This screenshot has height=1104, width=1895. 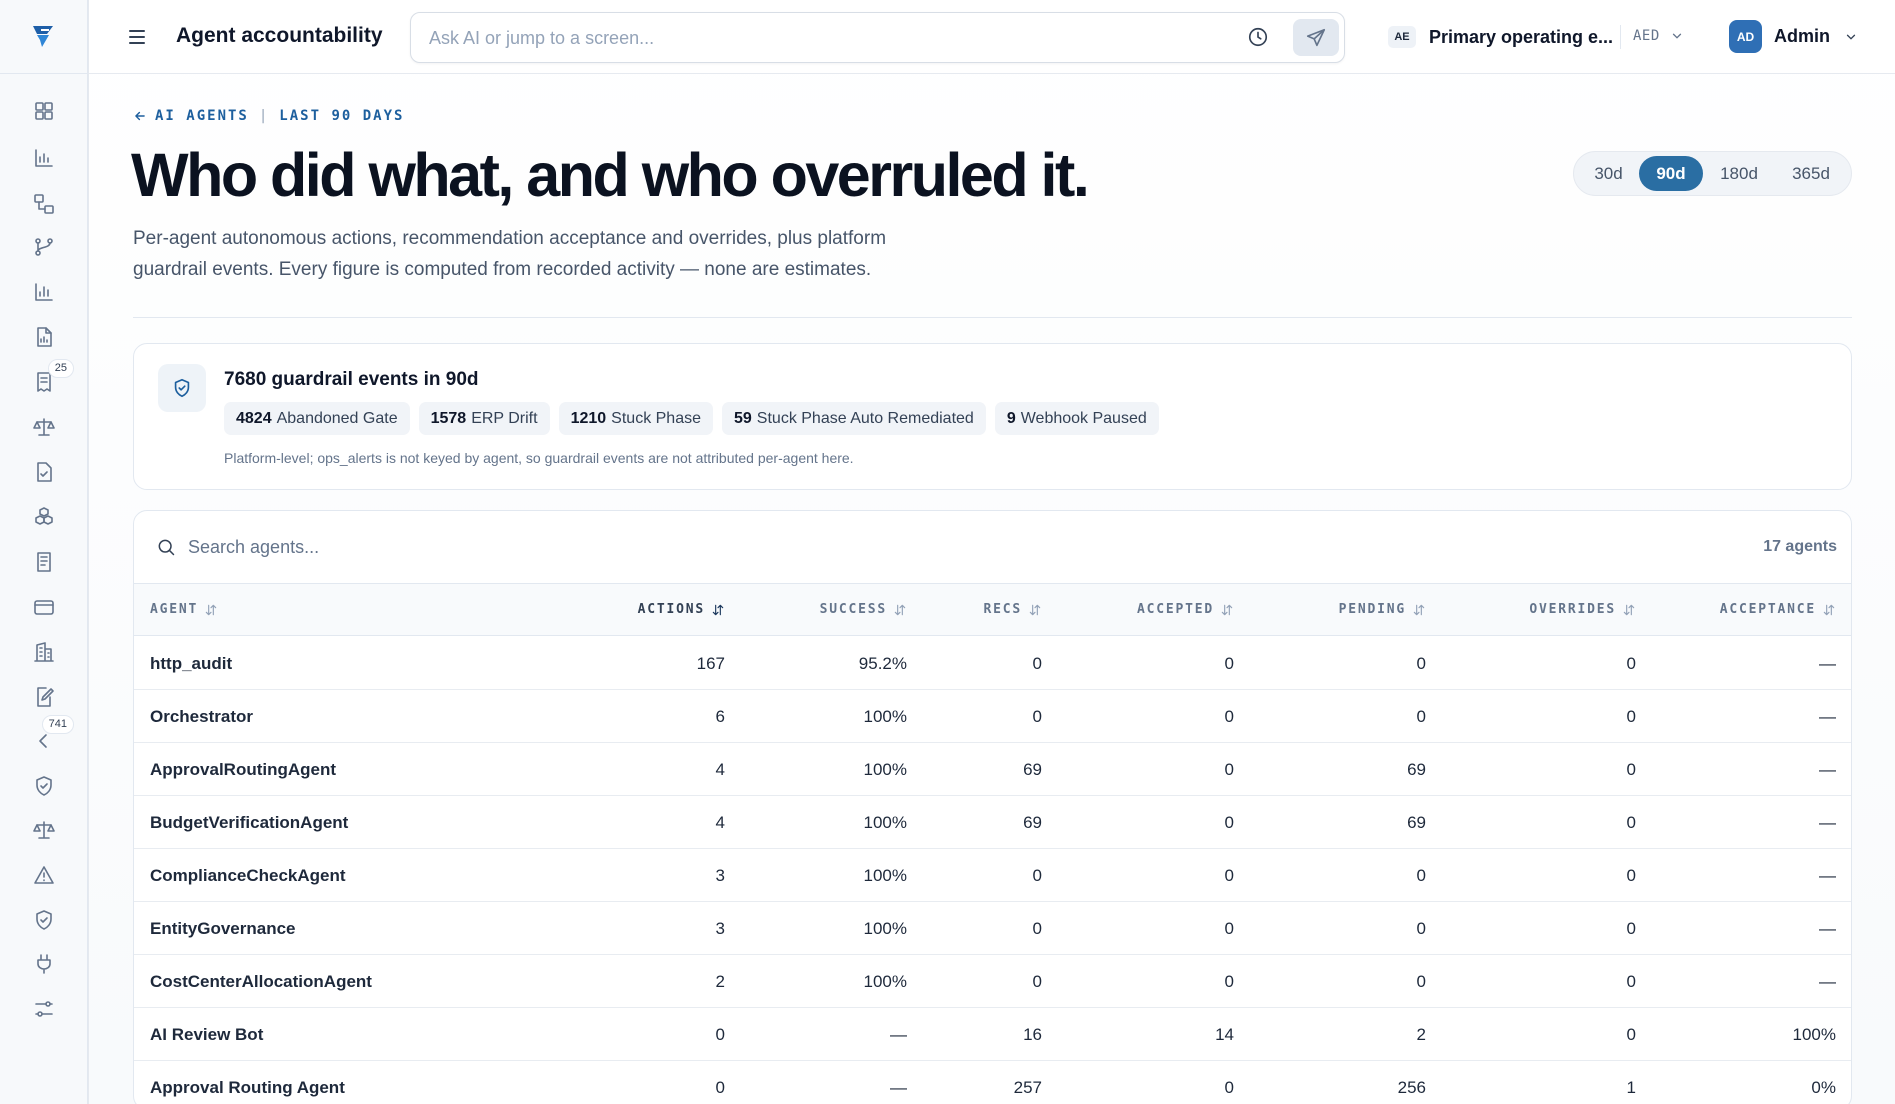 What do you see at coordinates (184, 609) in the screenshot?
I see `column-header-agent: AGENT` at bounding box center [184, 609].